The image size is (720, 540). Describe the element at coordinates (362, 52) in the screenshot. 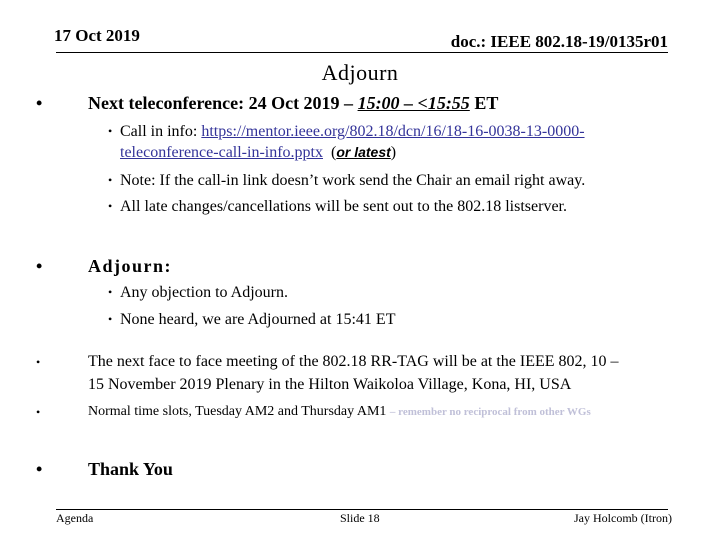

I see `header-divider` at that location.